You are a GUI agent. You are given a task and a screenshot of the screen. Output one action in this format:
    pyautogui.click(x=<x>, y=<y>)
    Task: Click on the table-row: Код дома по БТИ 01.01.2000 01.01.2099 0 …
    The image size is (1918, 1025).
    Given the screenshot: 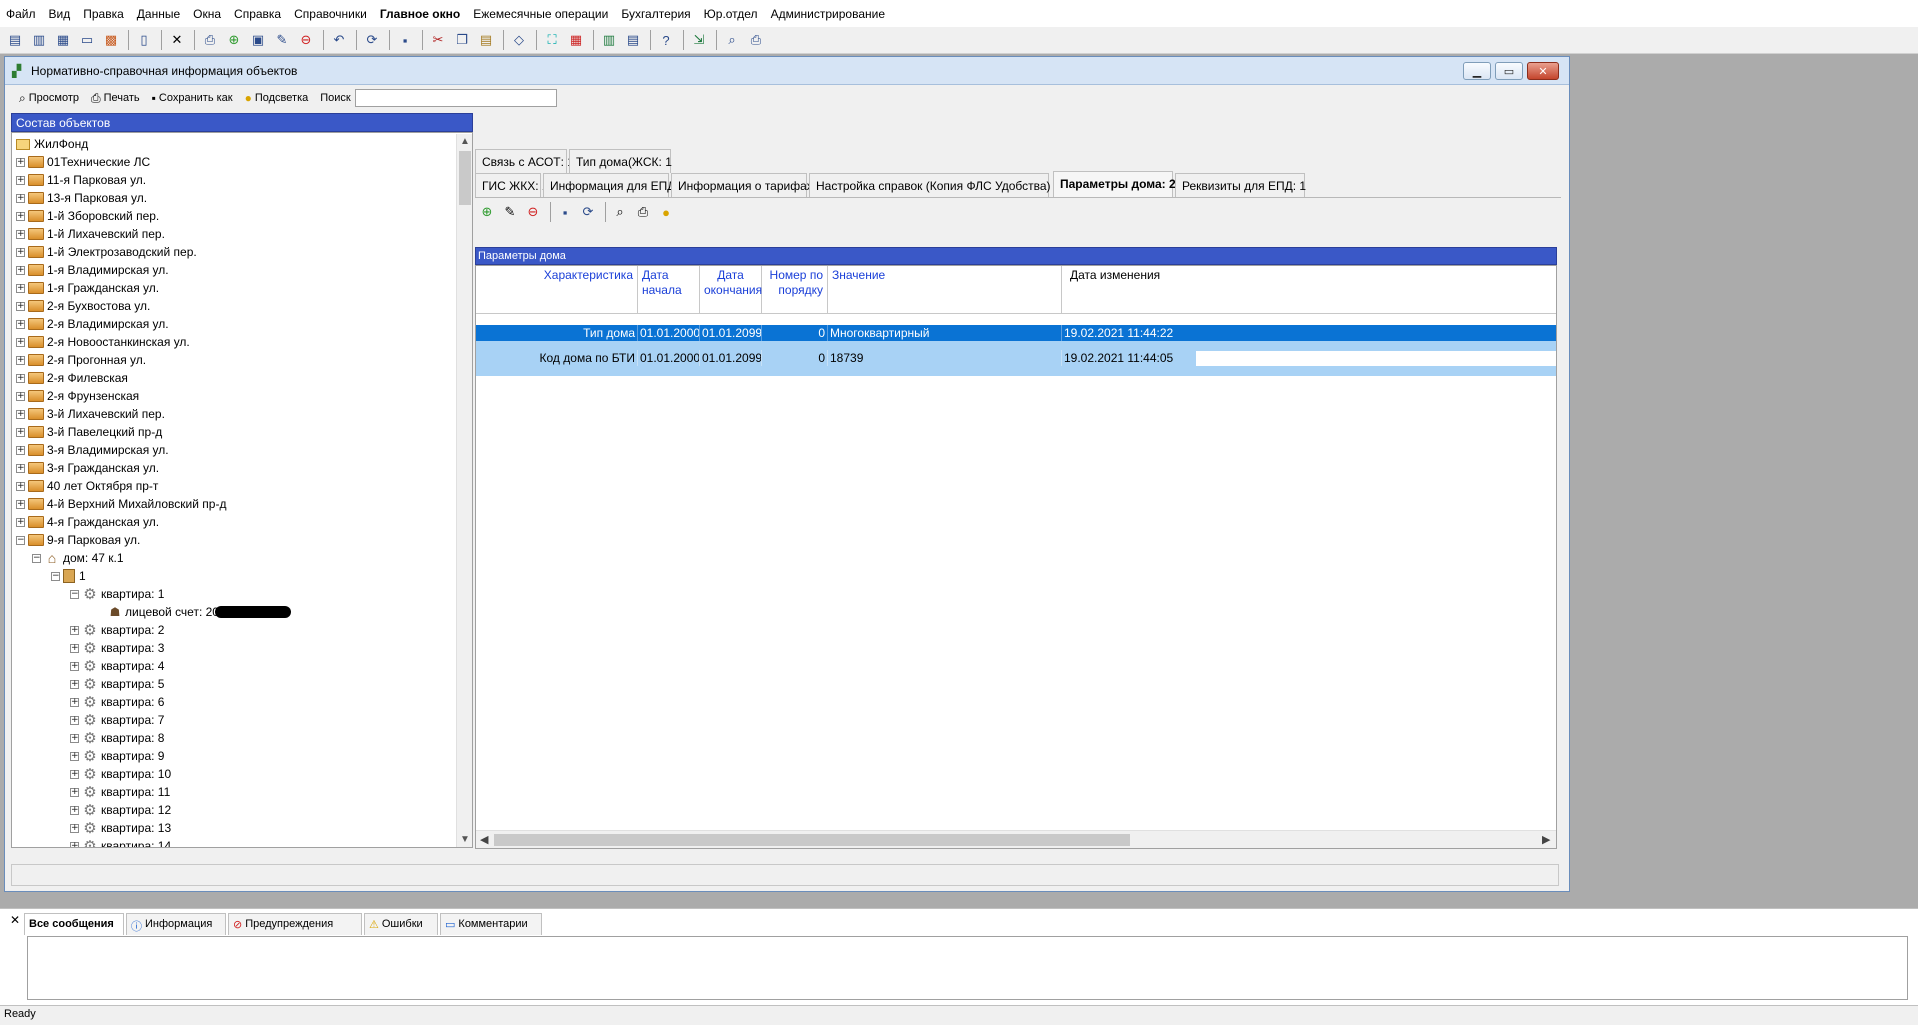 What is the action you would take?
    pyautogui.click(x=1016, y=363)
    